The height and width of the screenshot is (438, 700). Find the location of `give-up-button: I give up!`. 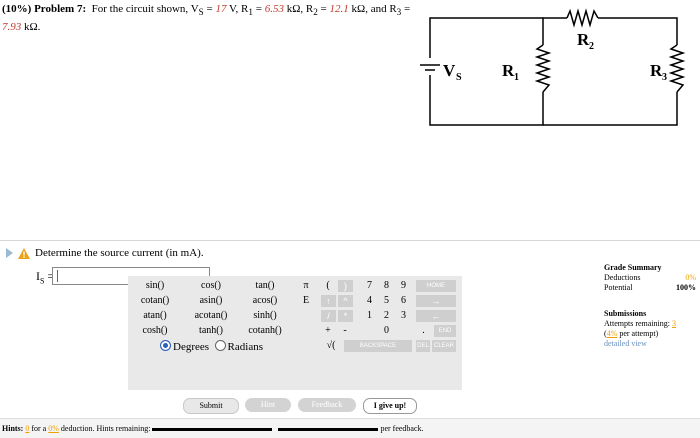

give-up-button: I give up! is located at coordinates (390, 406).